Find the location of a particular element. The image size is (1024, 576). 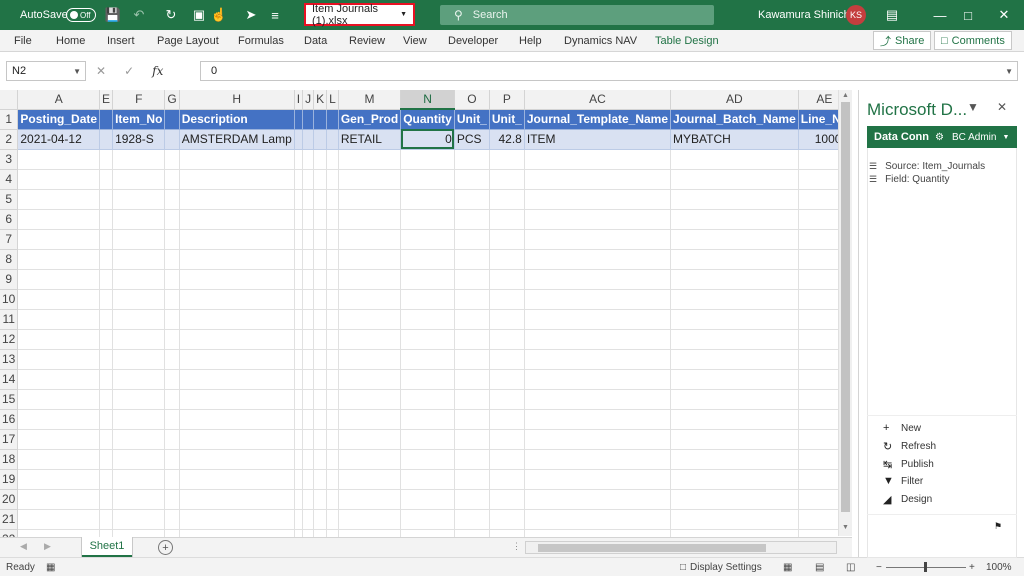

cell: Posting_Date is located at coordinates (59, 119).